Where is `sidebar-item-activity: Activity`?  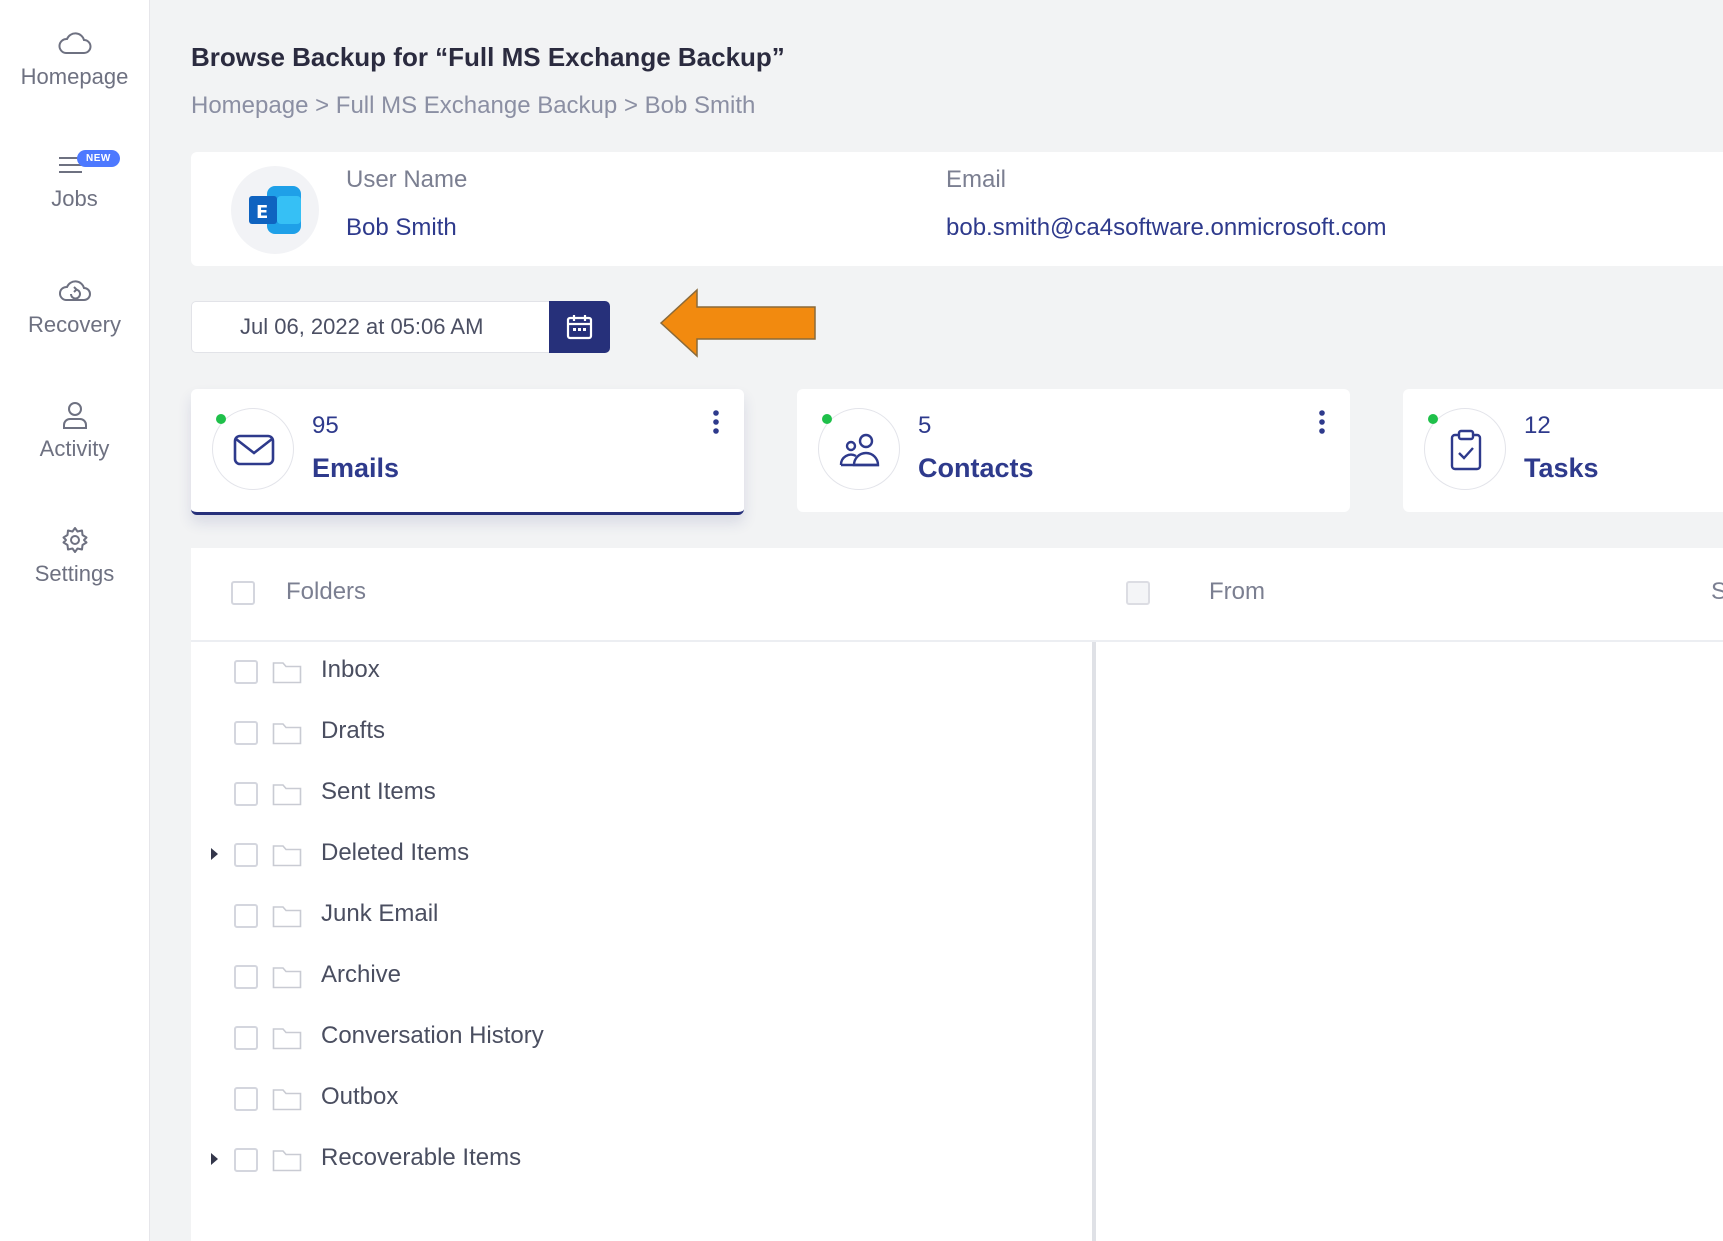 sidebar-item-activity: Activity is located at coordinates (74, 431).